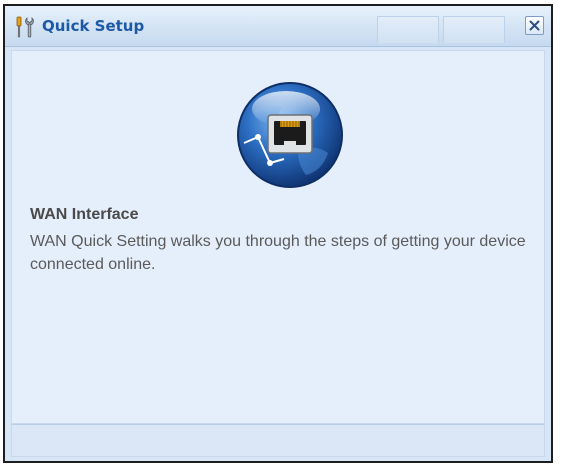  I want to click on close-icon, so click(534, 25).